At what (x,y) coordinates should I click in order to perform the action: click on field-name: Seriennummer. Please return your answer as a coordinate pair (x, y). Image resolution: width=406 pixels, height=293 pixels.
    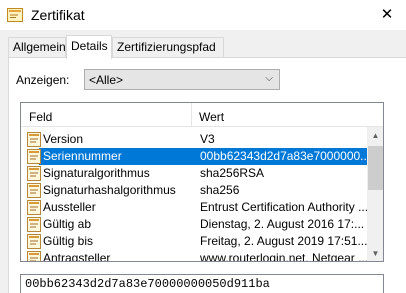
    Looking at the image, I should click on (82, 156).